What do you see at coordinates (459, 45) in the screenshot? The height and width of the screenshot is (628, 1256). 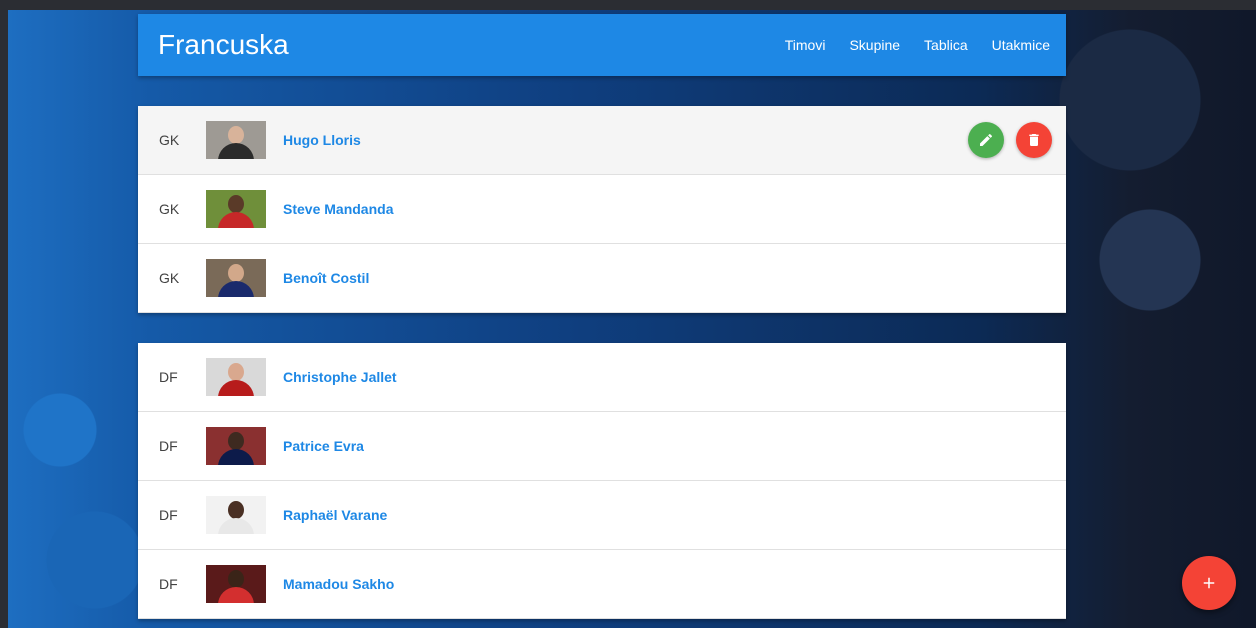 I see `page-title: Francuska` at bounding box center [459, 45].